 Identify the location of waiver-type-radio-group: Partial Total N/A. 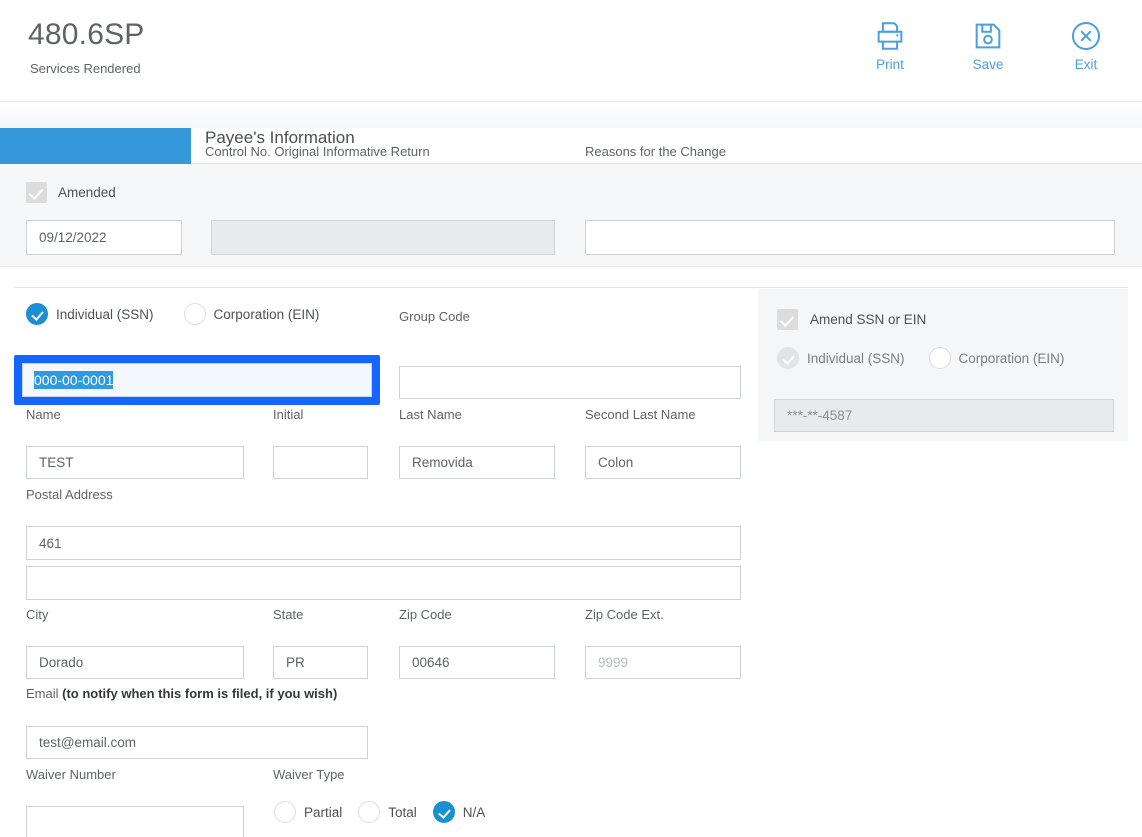
(379, 812).